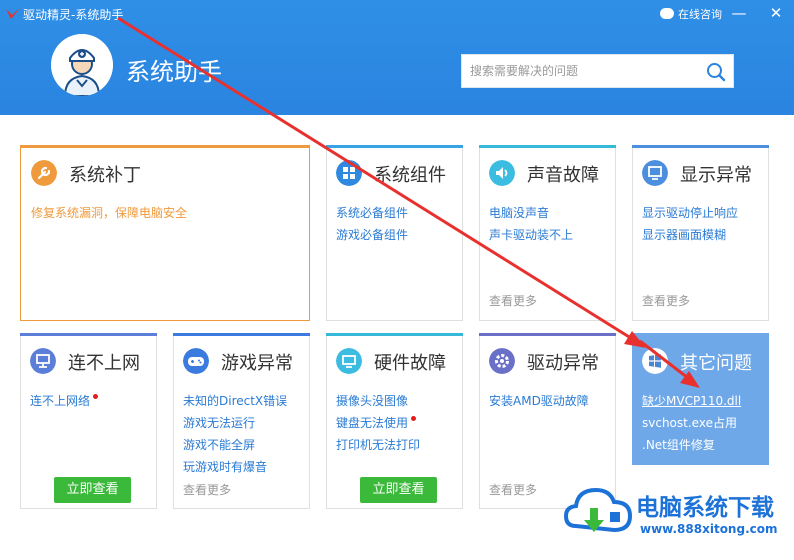 This screenshot has height=560, width=794. I want to click on doctor-avatar-icon, so click(82, 65).